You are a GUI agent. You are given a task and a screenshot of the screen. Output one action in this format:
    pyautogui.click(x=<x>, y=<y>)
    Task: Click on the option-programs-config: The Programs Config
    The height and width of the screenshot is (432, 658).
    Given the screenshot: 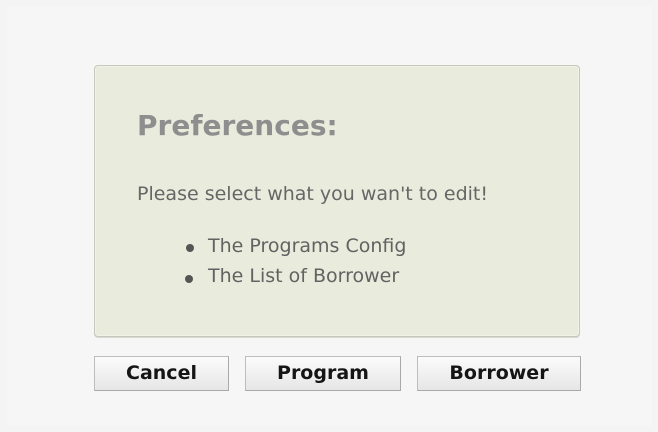 What is the action you would take?
    pyautogui.click(x=281, y=250)
    